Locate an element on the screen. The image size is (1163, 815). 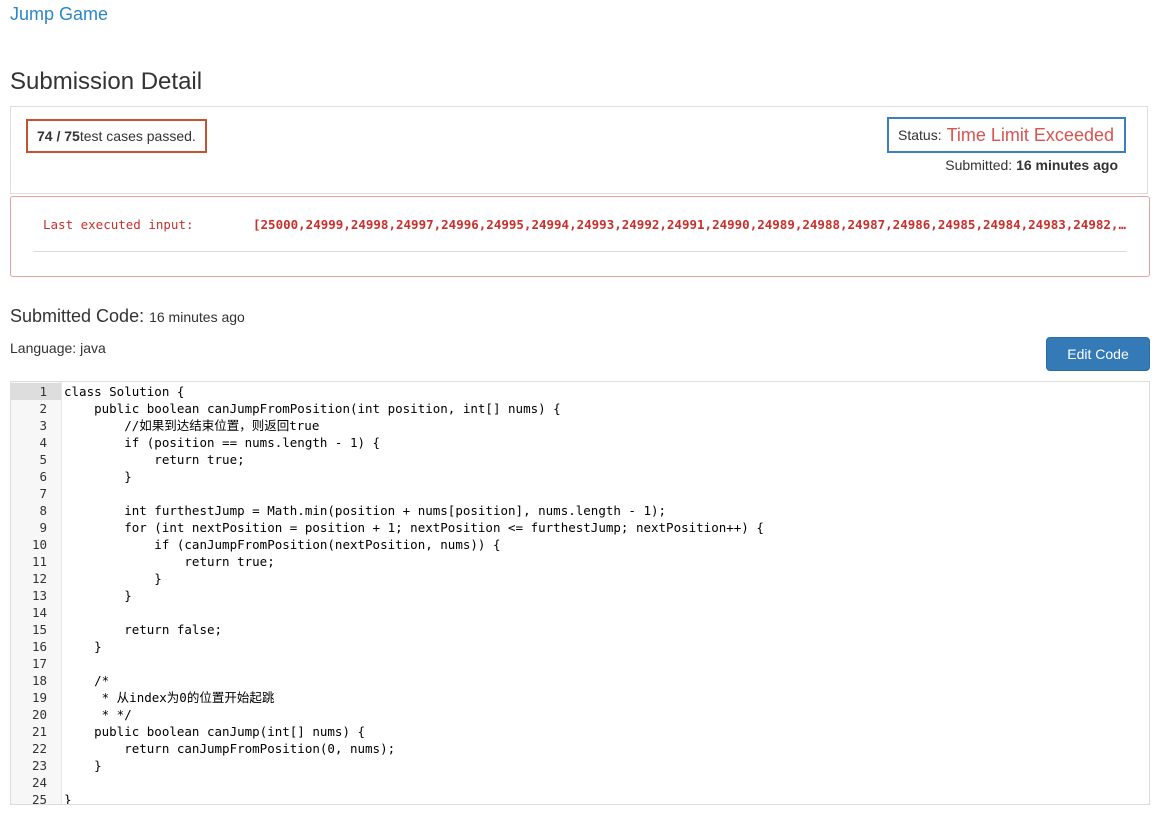
code-text: return canJumpFromPosition(0, nums); is located at coordinates (230, 748).